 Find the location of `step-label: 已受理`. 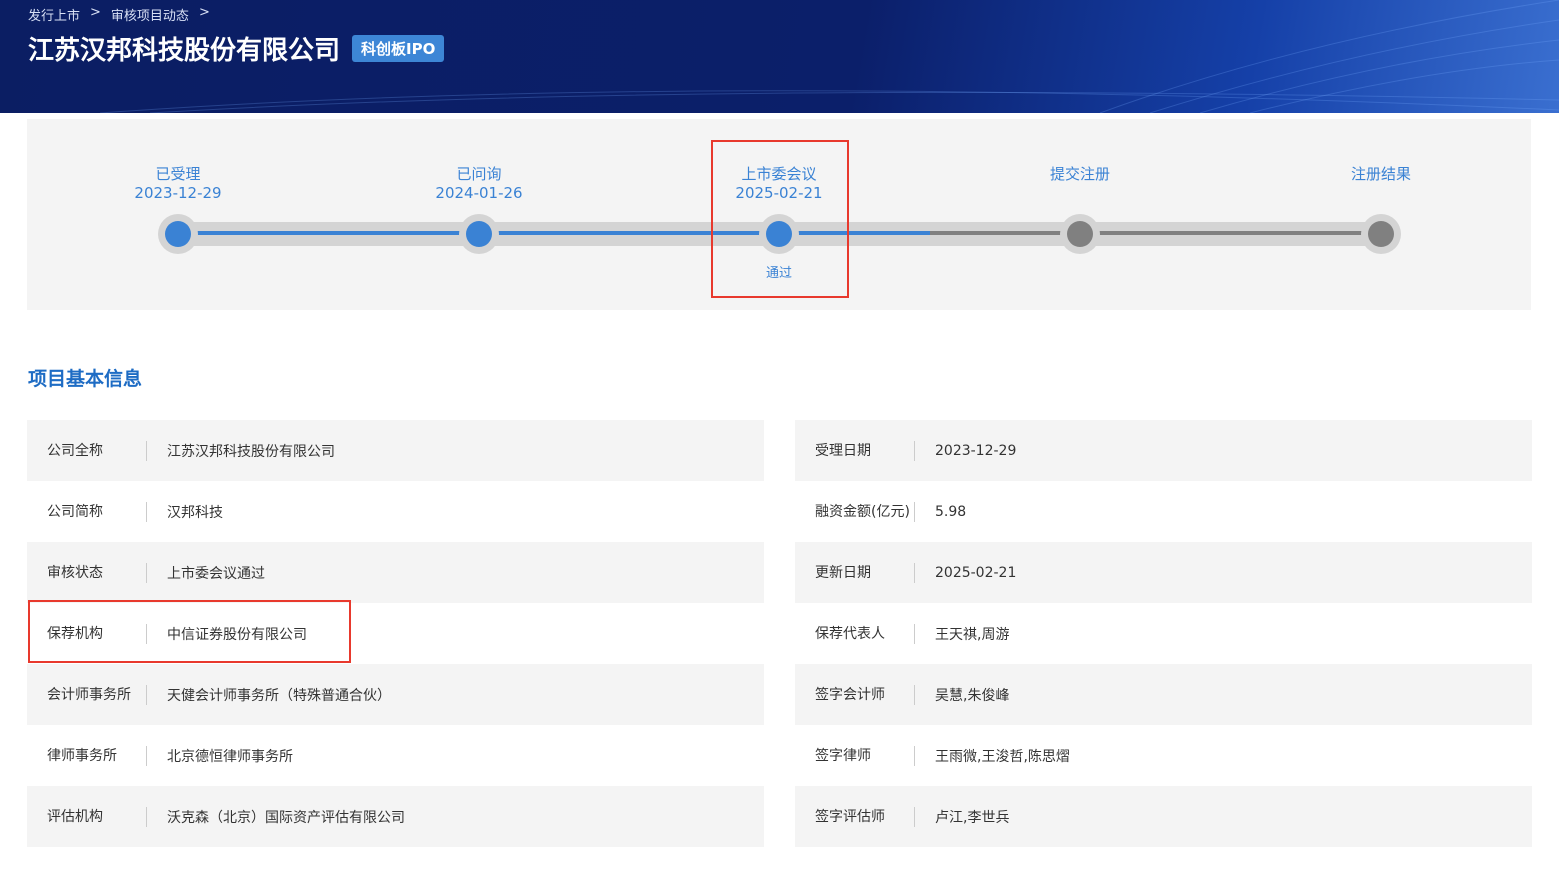

step-label: 已受理 is located at coordinates (178, 174).